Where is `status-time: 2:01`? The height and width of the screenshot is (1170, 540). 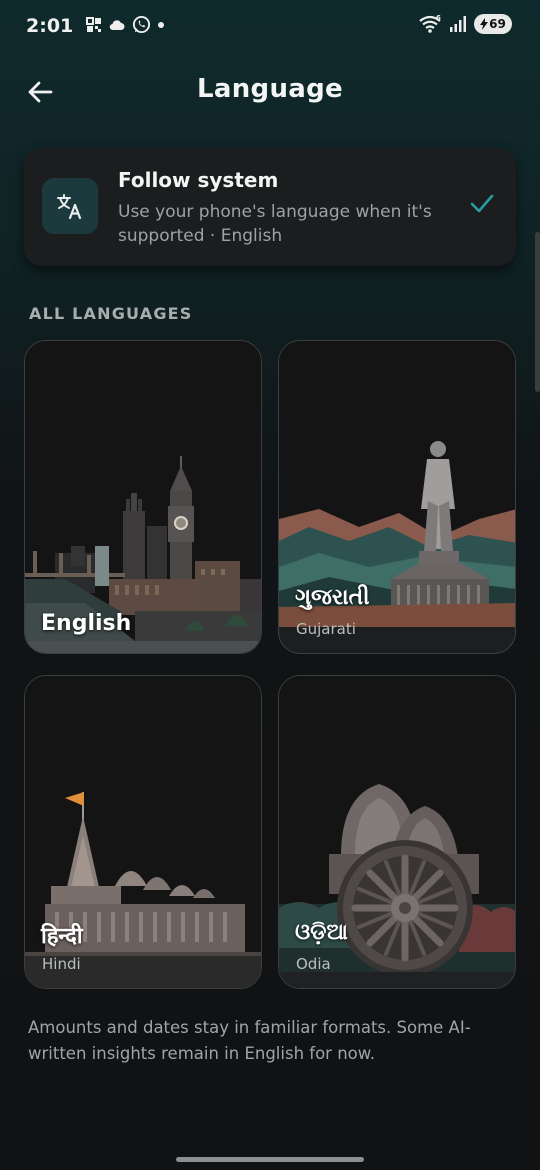 status-time: 2:01 is located at coordinates (50, 26).